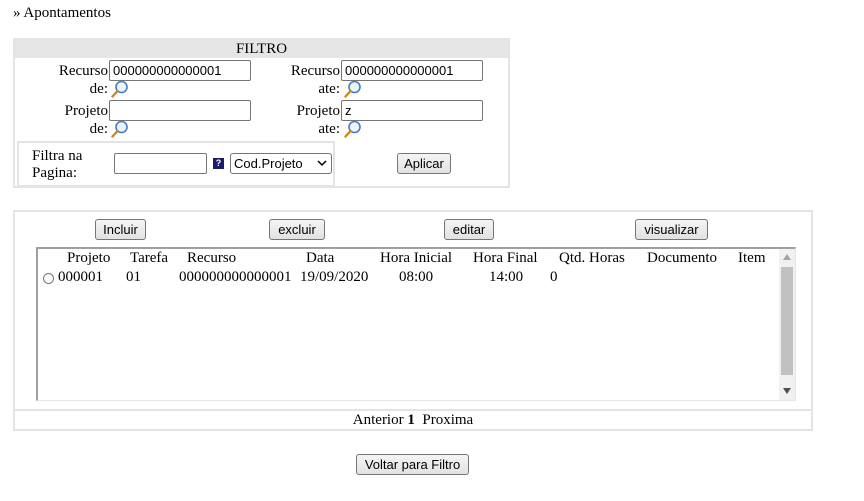  I want to click on projeto-ate-label: Projeto ate:, so click(318, 120).